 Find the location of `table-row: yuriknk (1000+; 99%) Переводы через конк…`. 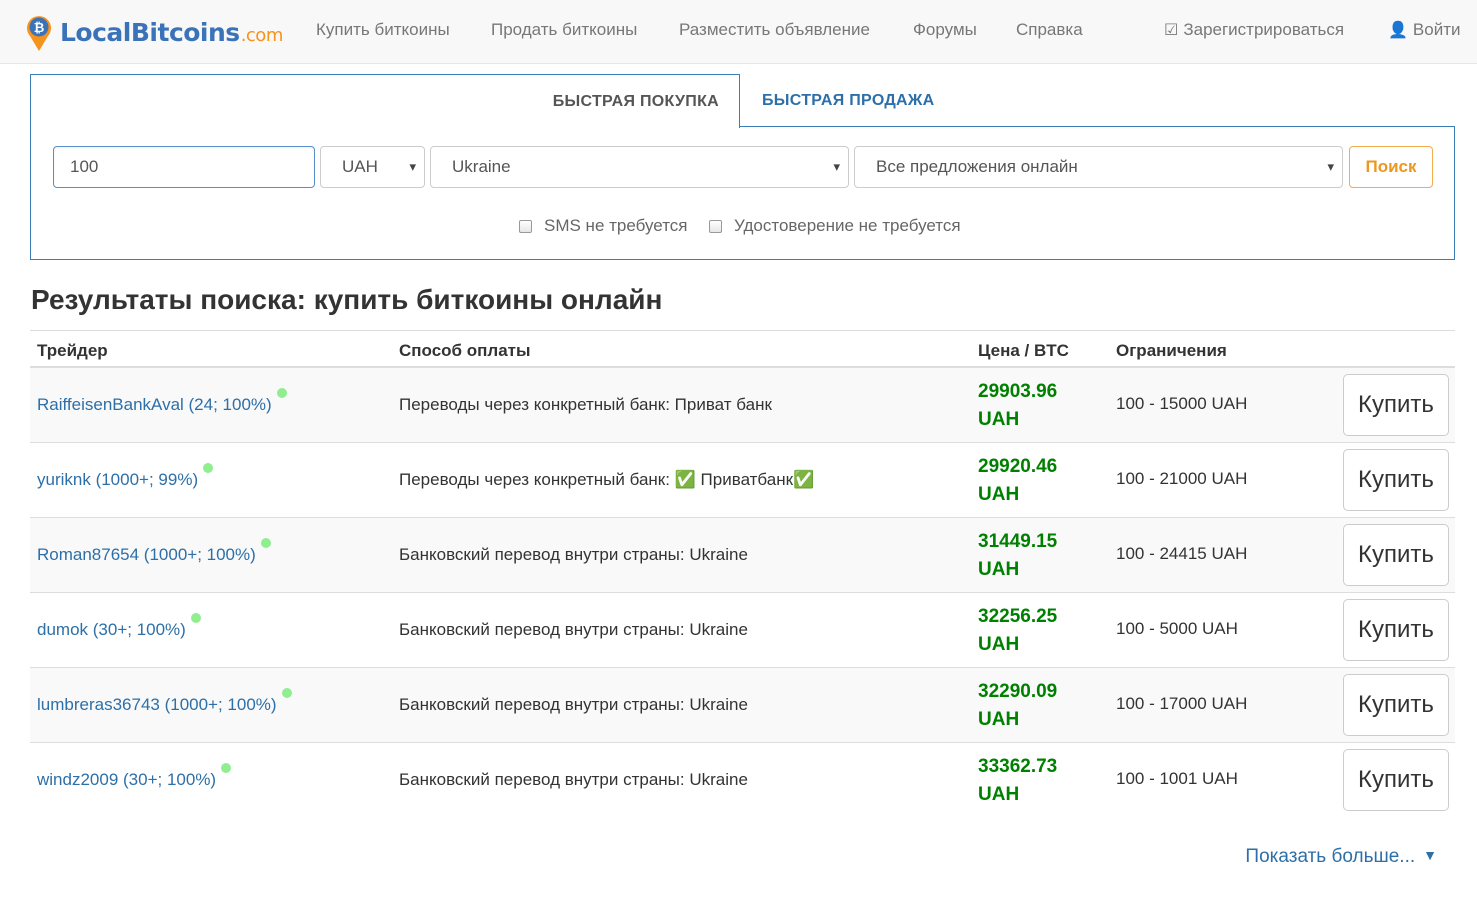

table-row: yuriknk (1000+; 99%) Переводы через конк… is located at coordinates (742, 480).